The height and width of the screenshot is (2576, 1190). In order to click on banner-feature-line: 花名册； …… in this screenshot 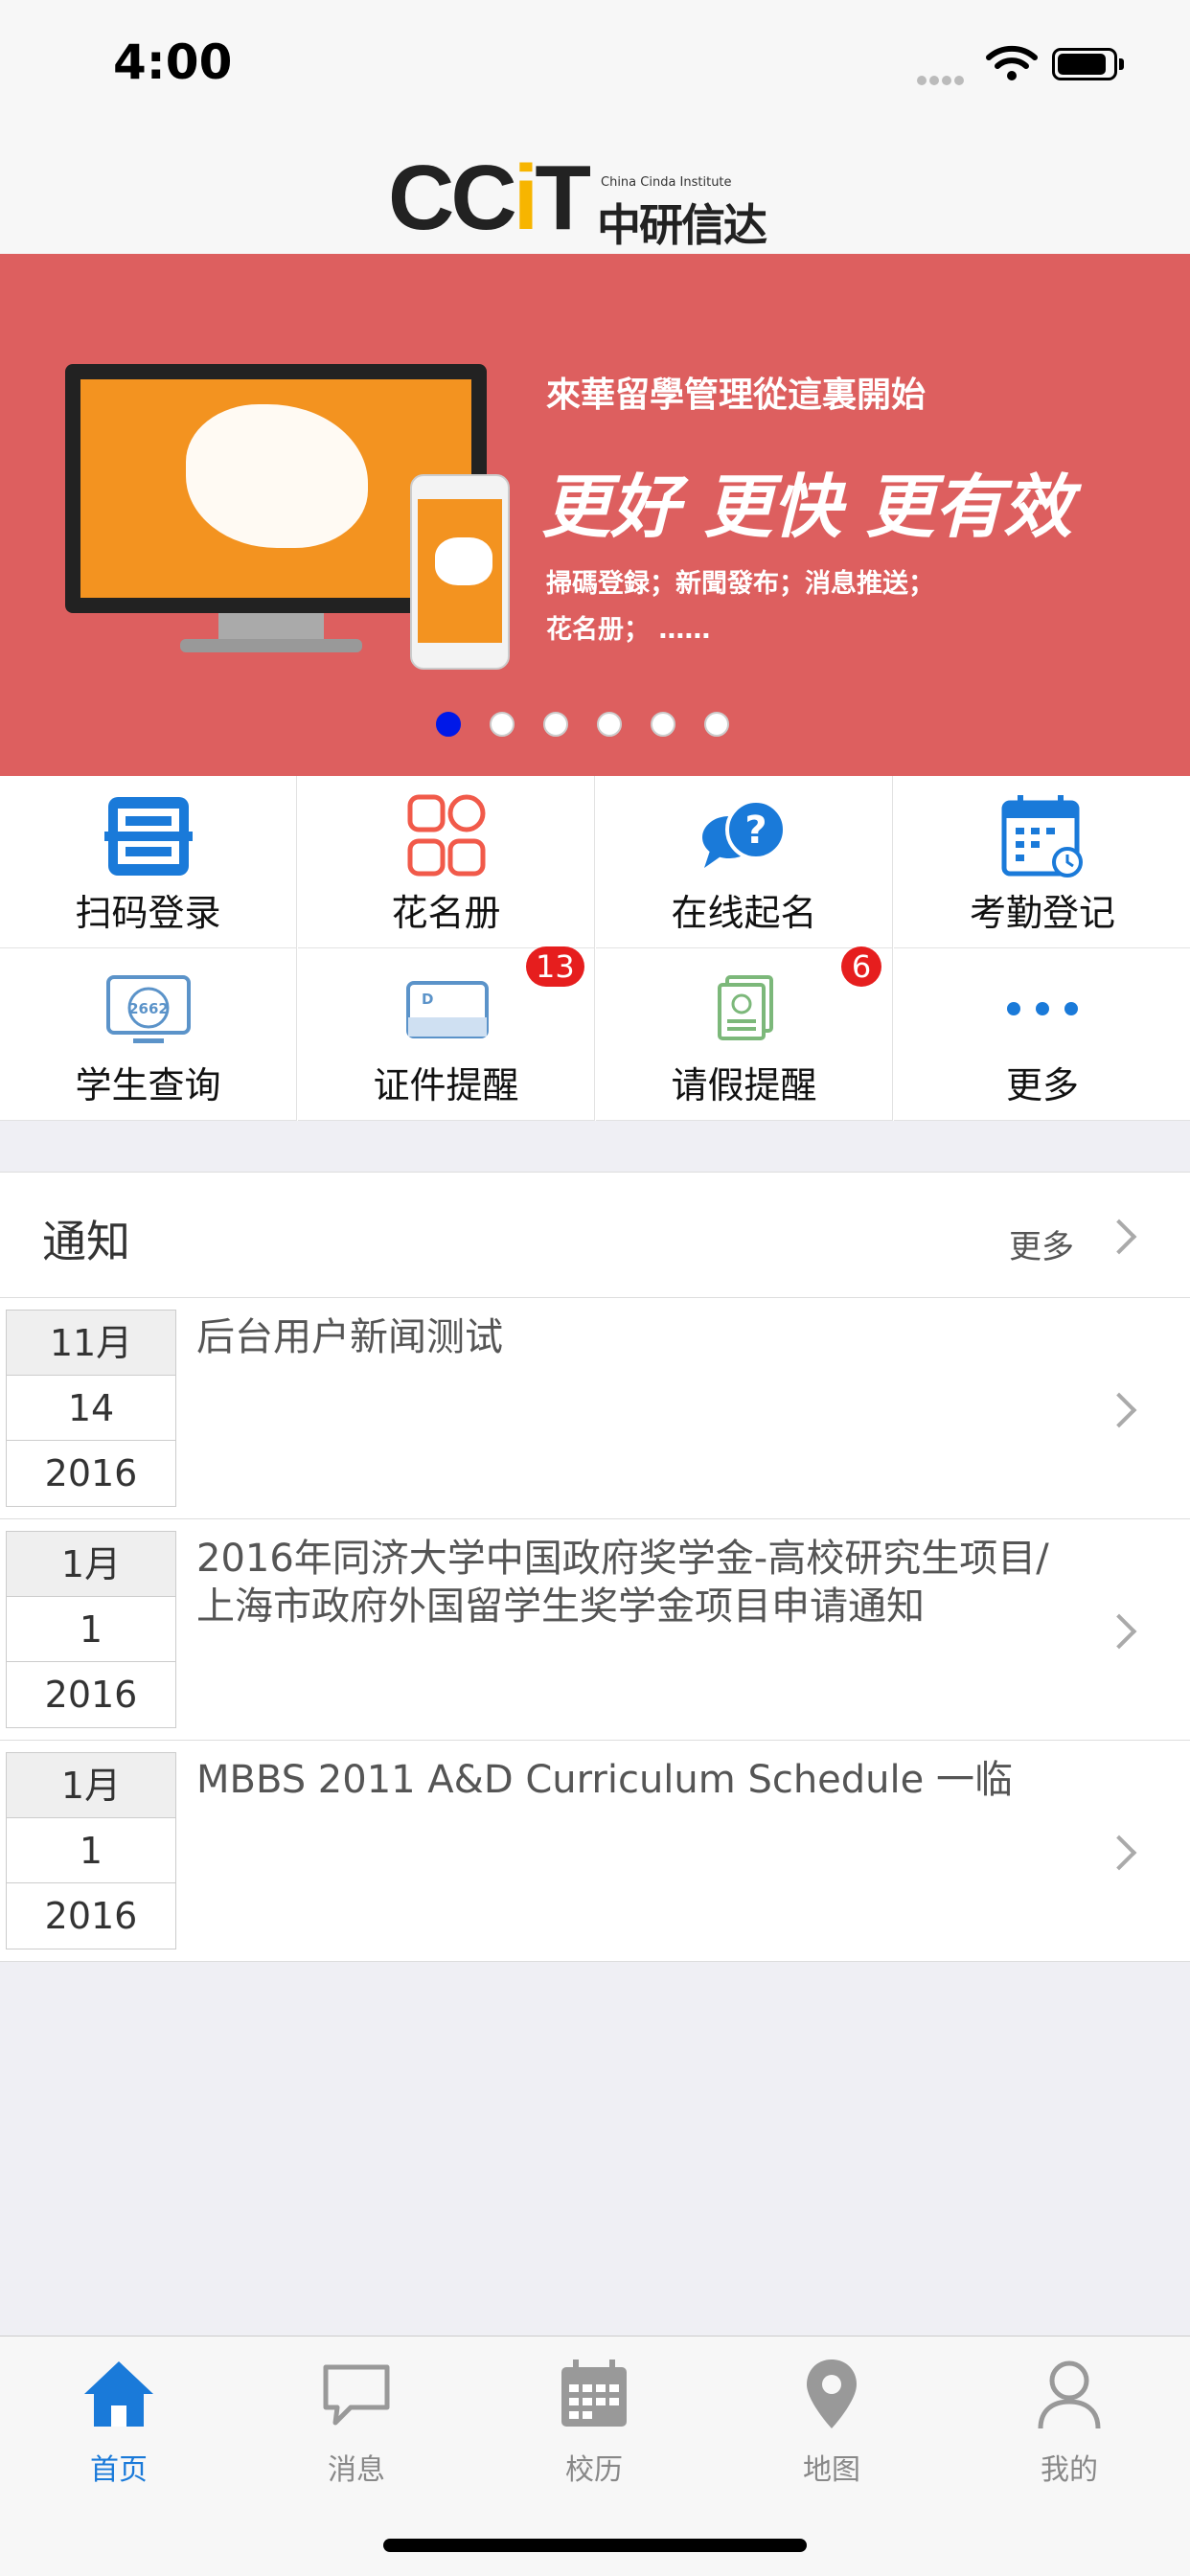, I will do `click(629, 630)`.